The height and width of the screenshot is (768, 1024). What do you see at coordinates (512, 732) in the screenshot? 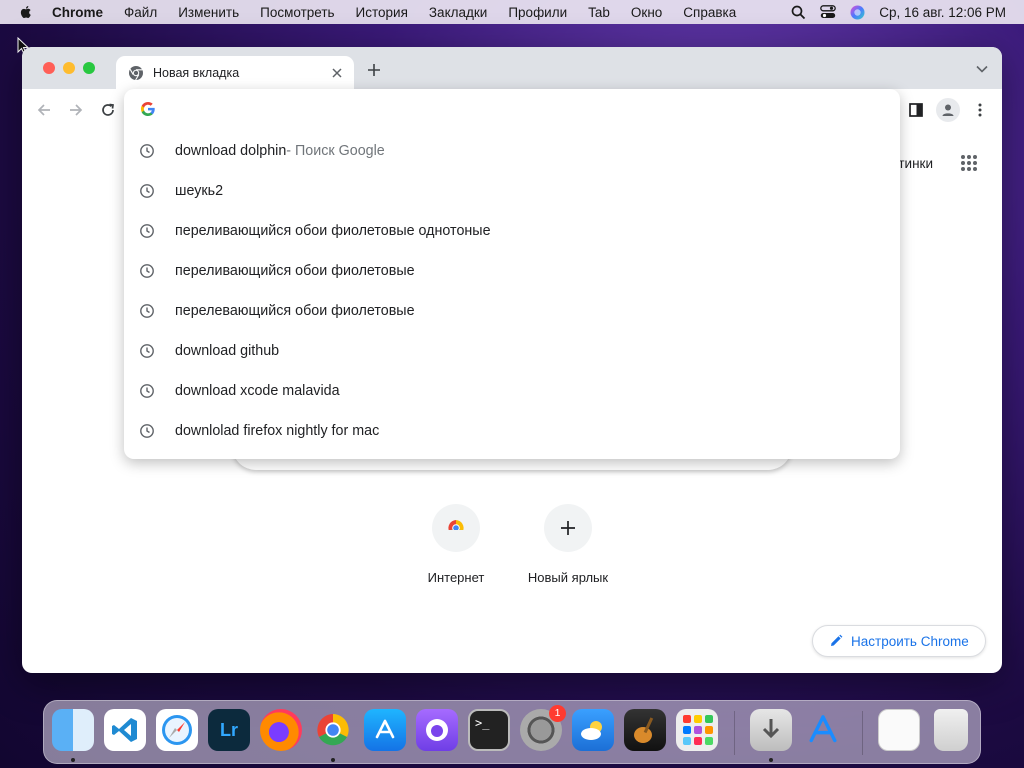
I see `dock: Lr >_ 1` at bounding box center [512, 732].